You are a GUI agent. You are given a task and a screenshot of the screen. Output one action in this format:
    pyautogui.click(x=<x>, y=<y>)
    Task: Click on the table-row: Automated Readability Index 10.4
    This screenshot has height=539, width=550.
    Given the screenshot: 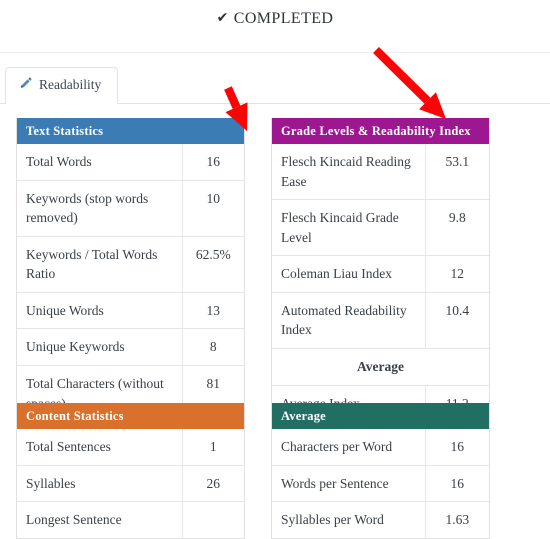 What is the action you would take?
    pyautogui.click(x=380, y=320)
    